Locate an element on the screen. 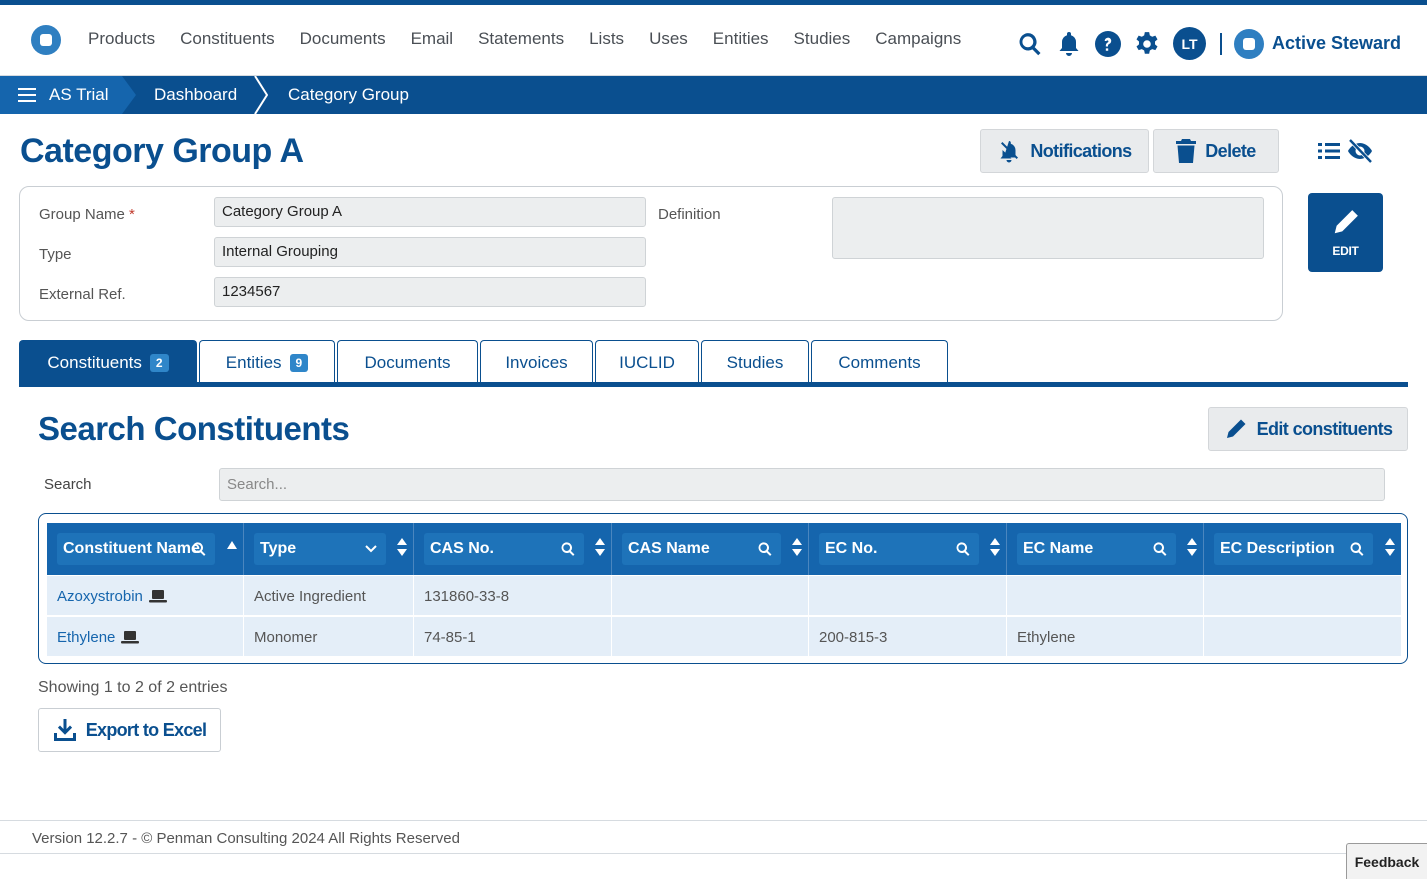  nav-item-studies: Studies is located at coordinates (822, 39).